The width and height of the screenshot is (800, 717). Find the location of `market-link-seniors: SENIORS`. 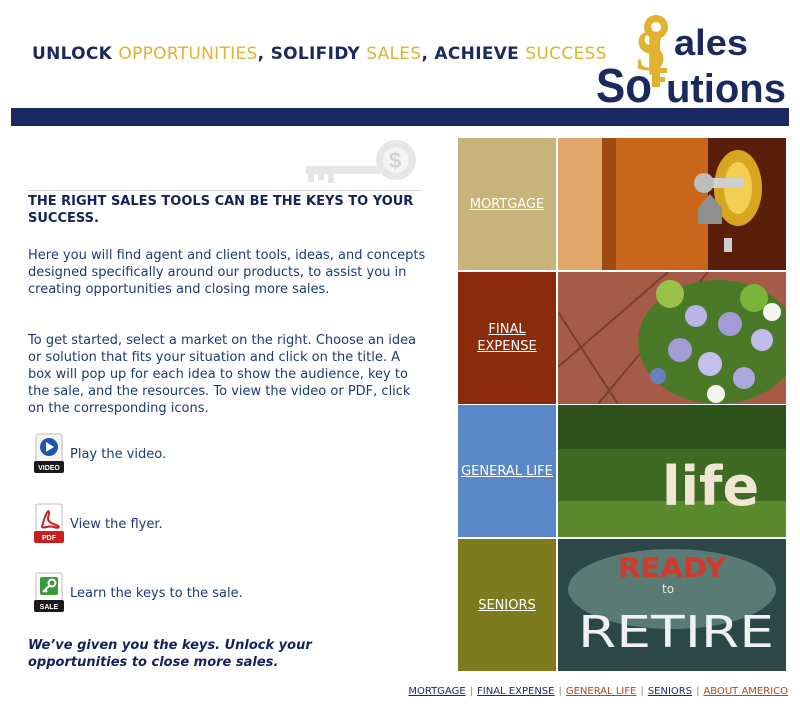

market-link-seniors: SENIORS is located at coordinates (507, 605).